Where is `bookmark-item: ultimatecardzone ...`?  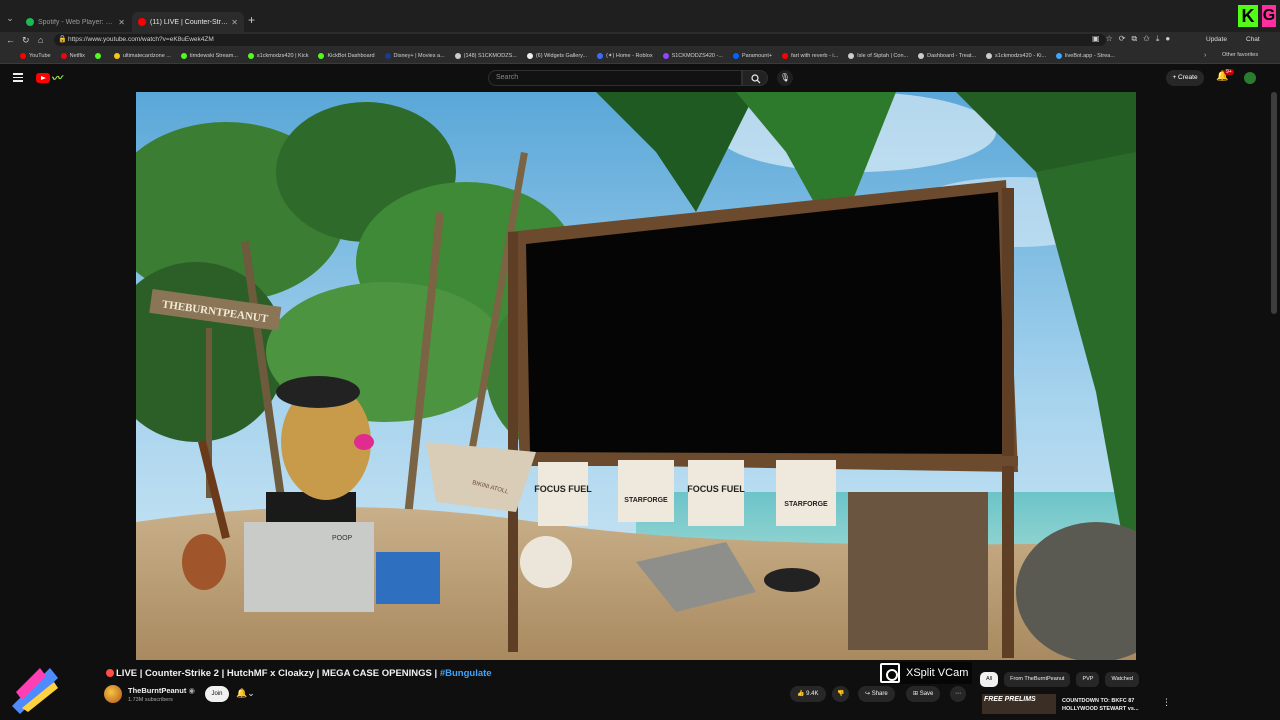 bookmark-item: ultimatecardzone ... is located at coordinates (142, 55).